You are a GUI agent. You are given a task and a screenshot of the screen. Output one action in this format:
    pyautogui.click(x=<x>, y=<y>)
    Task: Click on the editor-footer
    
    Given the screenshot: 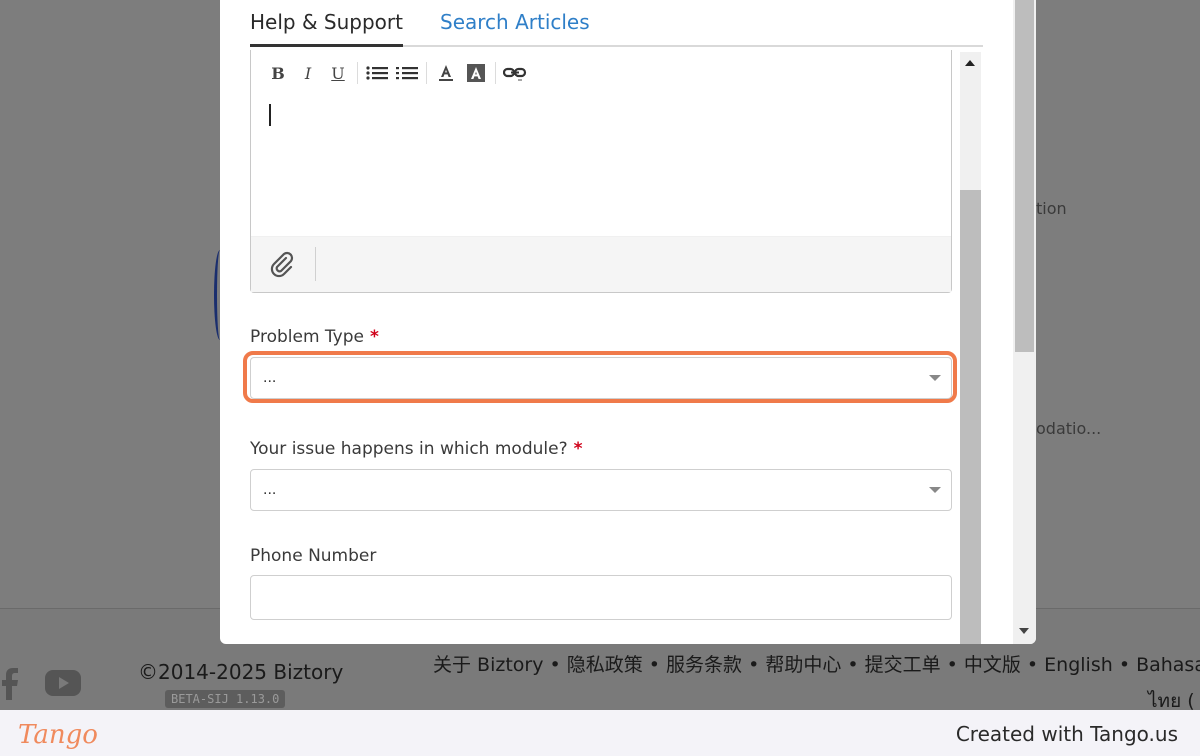 What is the action you would take?
    pyautogui.click(x=601, y=264)
    